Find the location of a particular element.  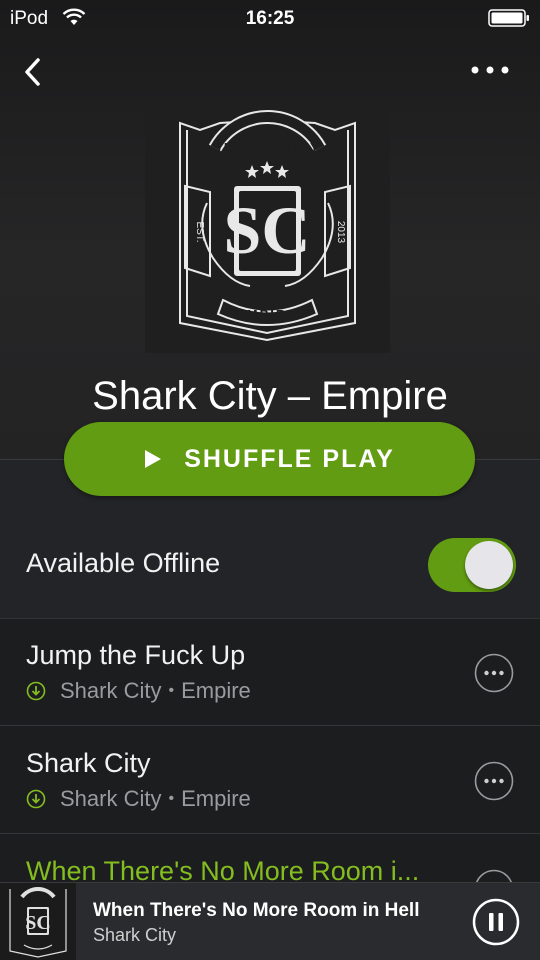

logo-right-flag-text: 2013 is located at coordinates (340, 232).